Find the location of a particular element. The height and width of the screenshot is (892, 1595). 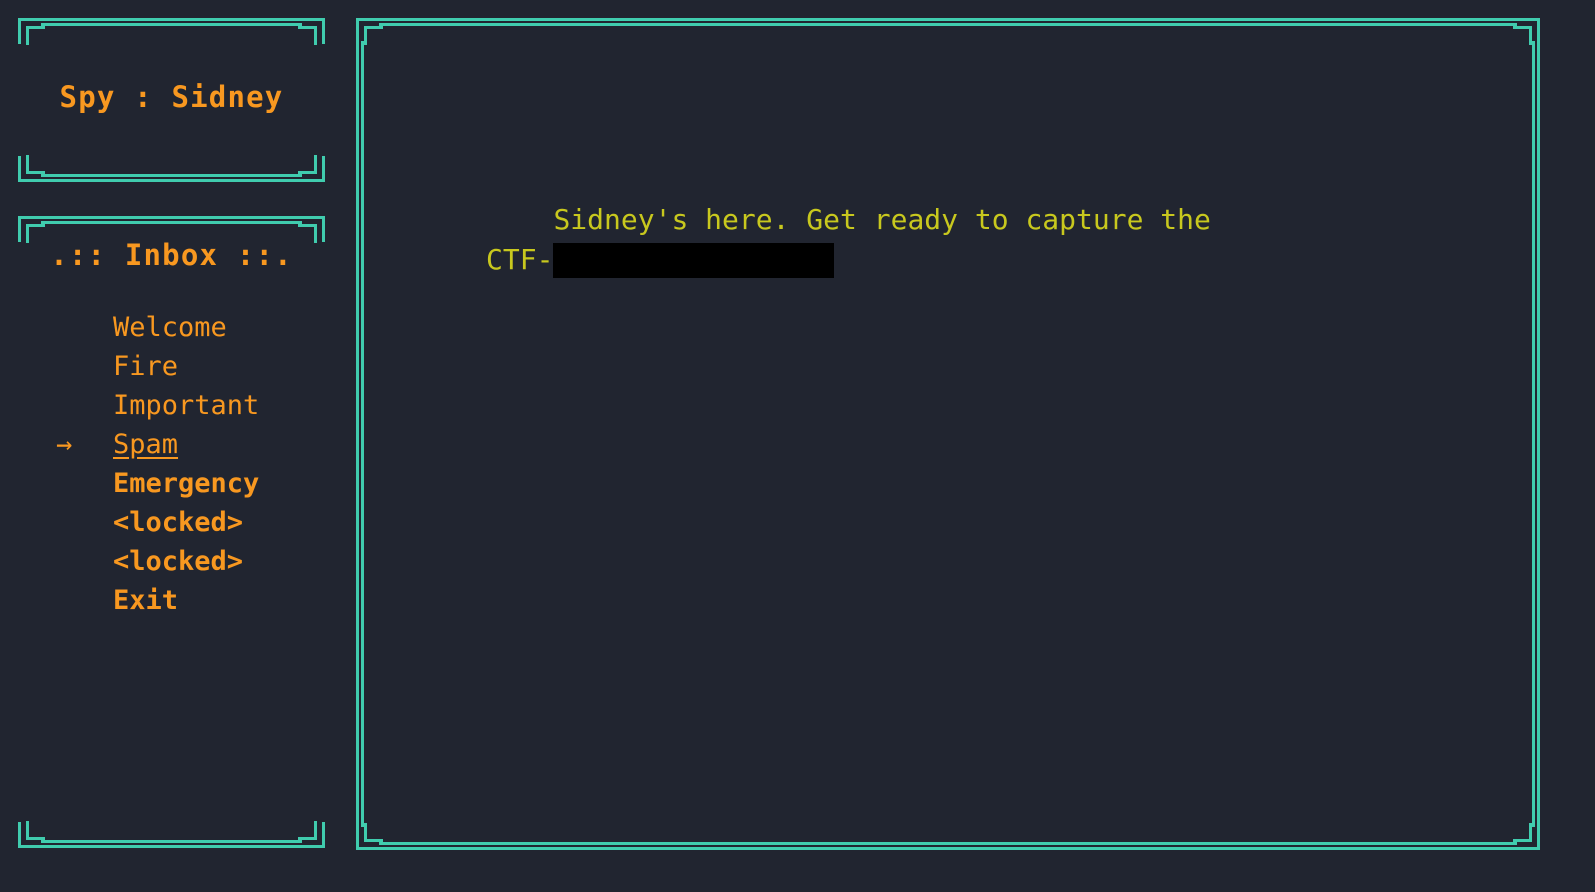

inbox-item-label: Welcome is located at coordinates (170, 327).